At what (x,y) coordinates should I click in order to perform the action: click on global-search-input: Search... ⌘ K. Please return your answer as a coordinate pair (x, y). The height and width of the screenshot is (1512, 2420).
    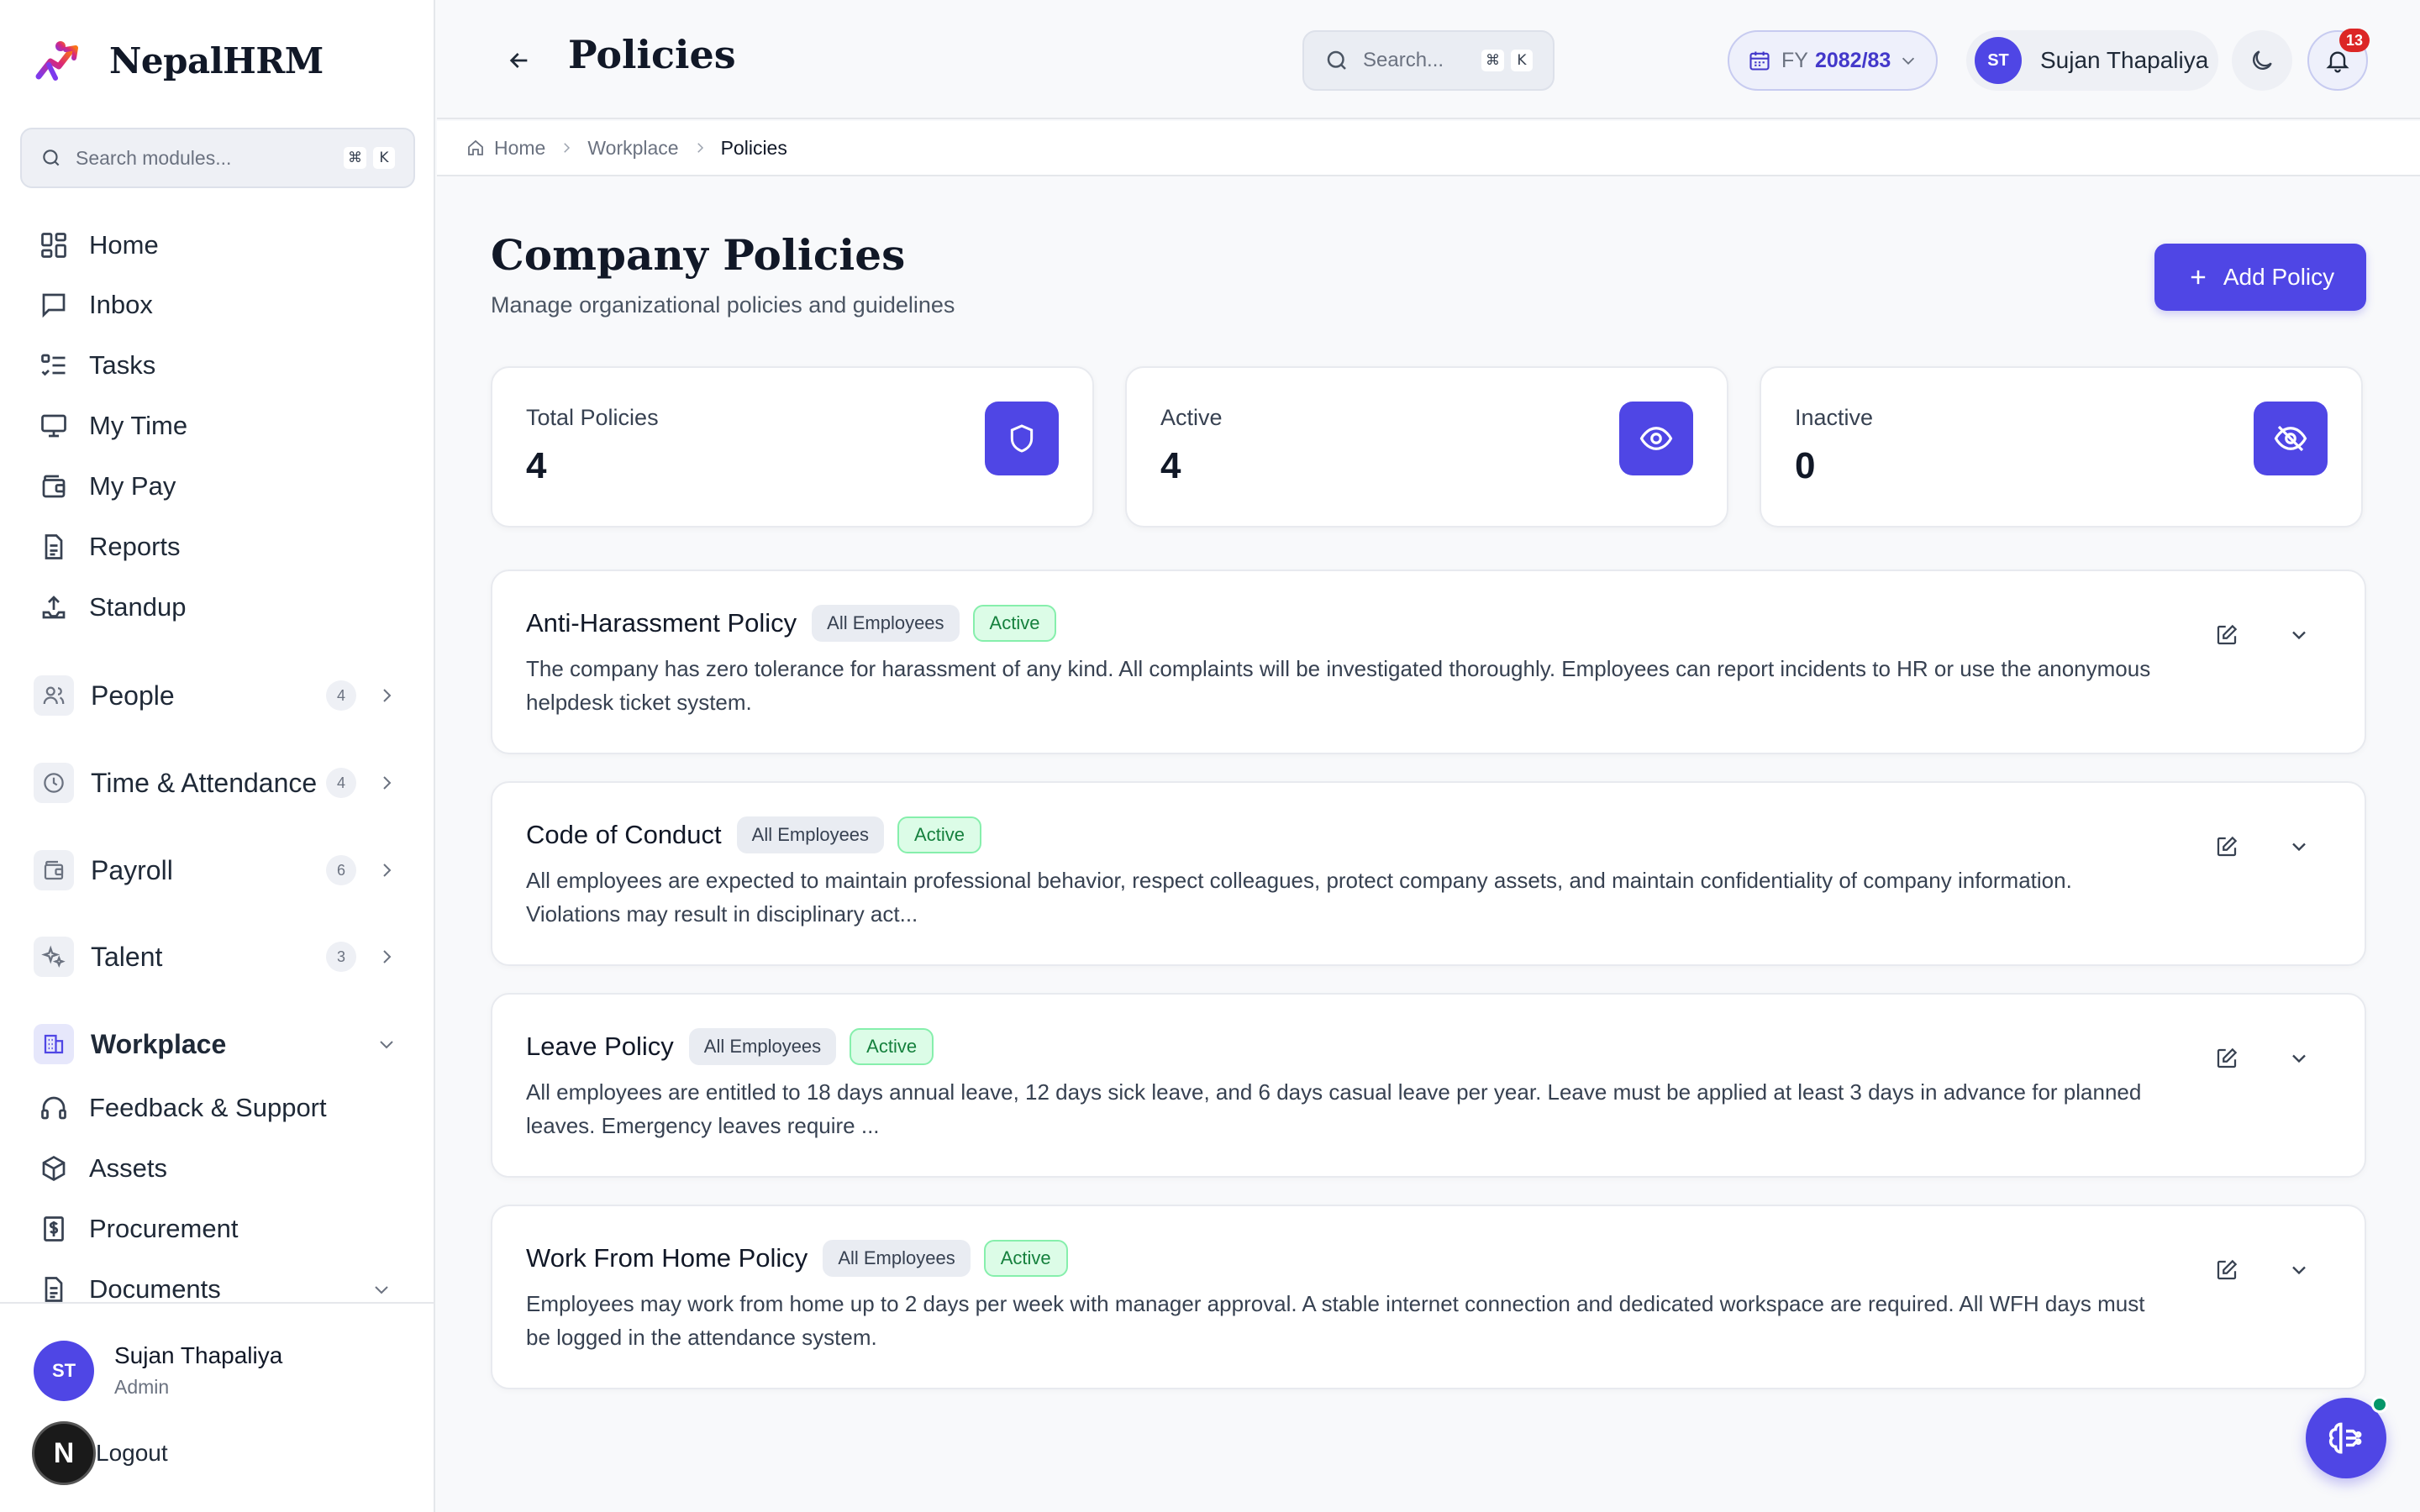
    Looking at the image, I should click on (1428, 60).